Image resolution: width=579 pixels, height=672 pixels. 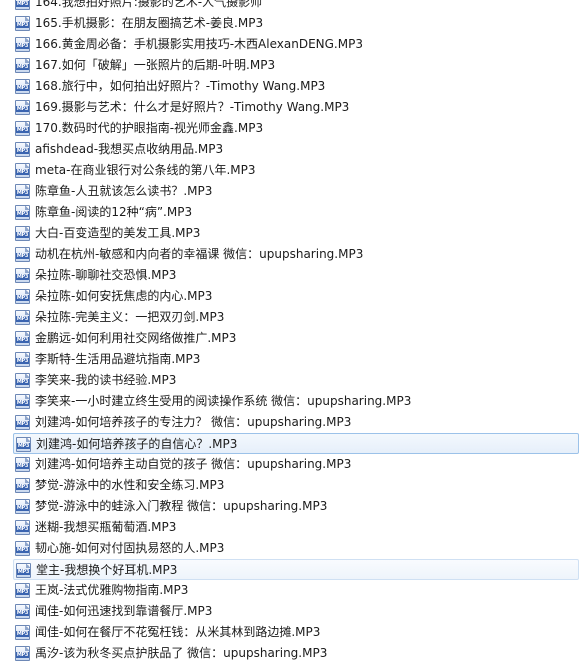 What do you see at coordinates (106, 275) in the screenshot?
I see `file-name: 朵拉陈-聊聊社交恐惧.MP3` at bounding box center [106, 275].